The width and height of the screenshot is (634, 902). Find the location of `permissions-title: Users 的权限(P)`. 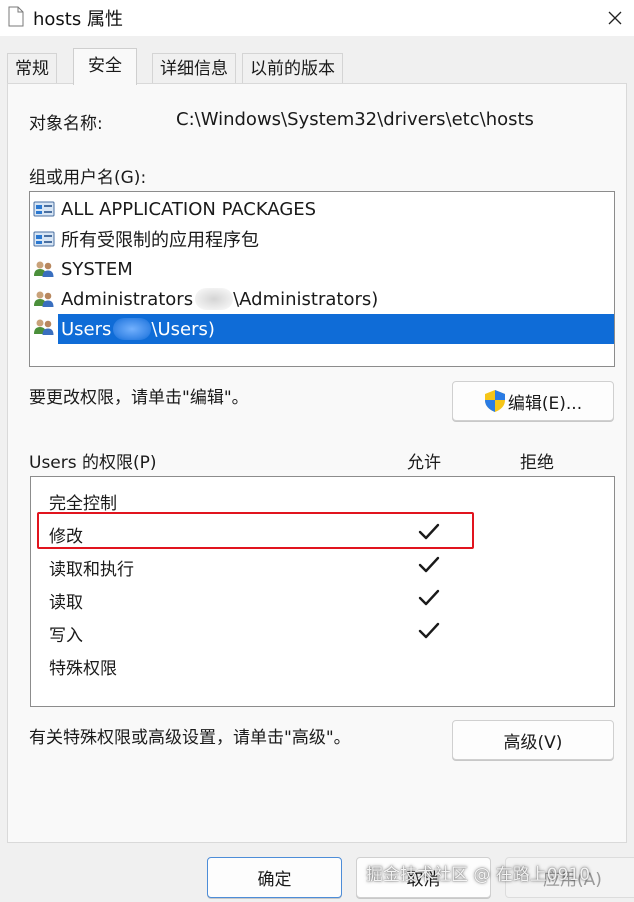

permissions-title: Users 的权限(P) is located at coordinates (93, 463).